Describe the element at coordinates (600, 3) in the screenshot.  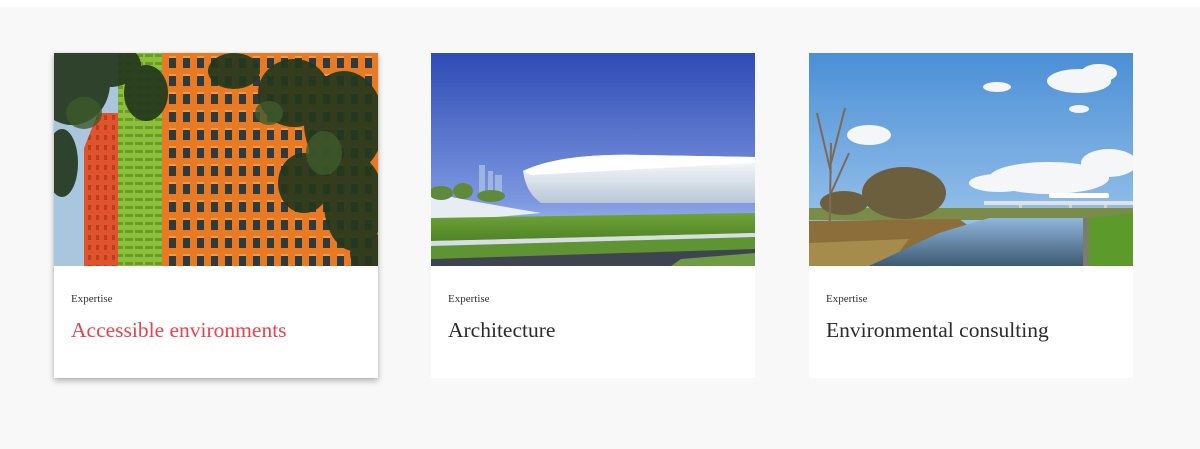
I see `top-strip` at that location.